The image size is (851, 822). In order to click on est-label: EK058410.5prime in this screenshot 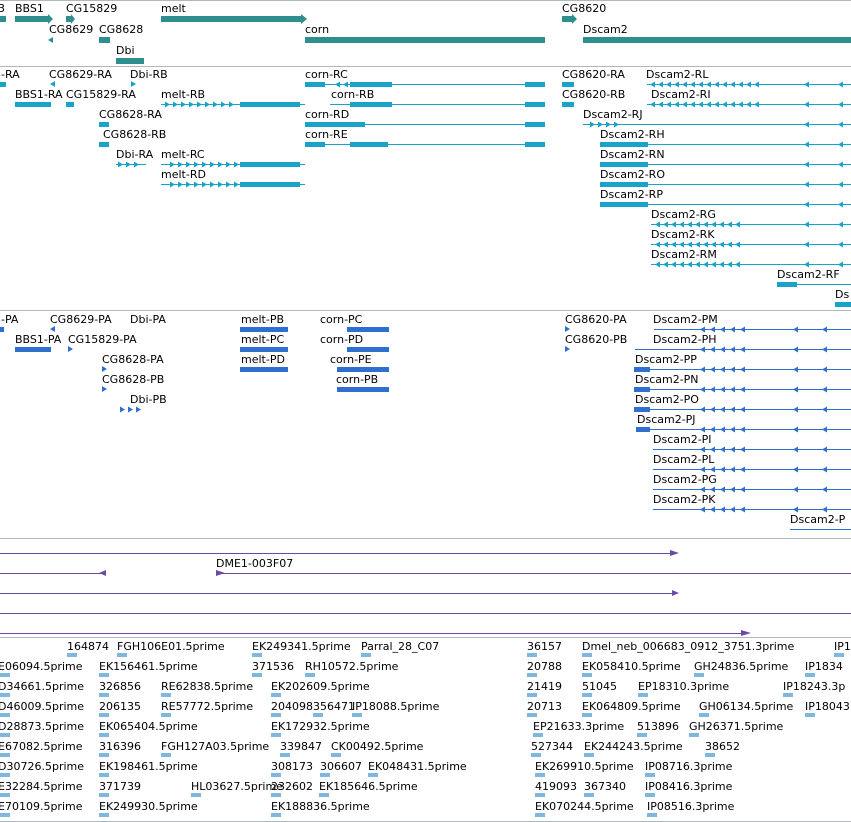, I will do `click(631, 666)`.